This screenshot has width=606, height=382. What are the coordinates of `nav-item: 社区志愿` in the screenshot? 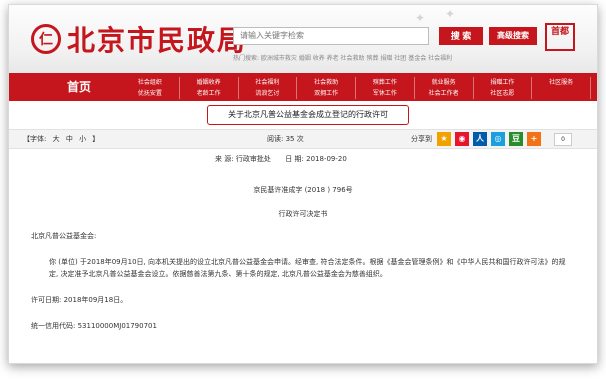 It's located at (503, 93).